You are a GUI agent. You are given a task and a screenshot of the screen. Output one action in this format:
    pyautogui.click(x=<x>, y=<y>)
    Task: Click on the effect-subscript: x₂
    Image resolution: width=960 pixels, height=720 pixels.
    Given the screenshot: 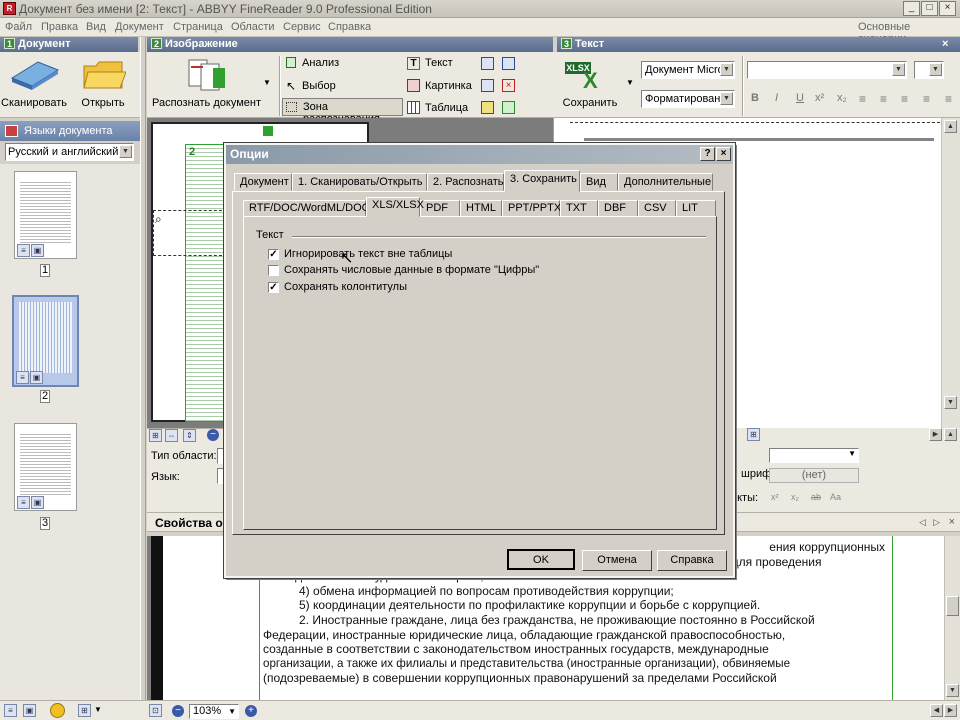 What is the action you would take?
    pyautogui.click(x=795, y=497)
    